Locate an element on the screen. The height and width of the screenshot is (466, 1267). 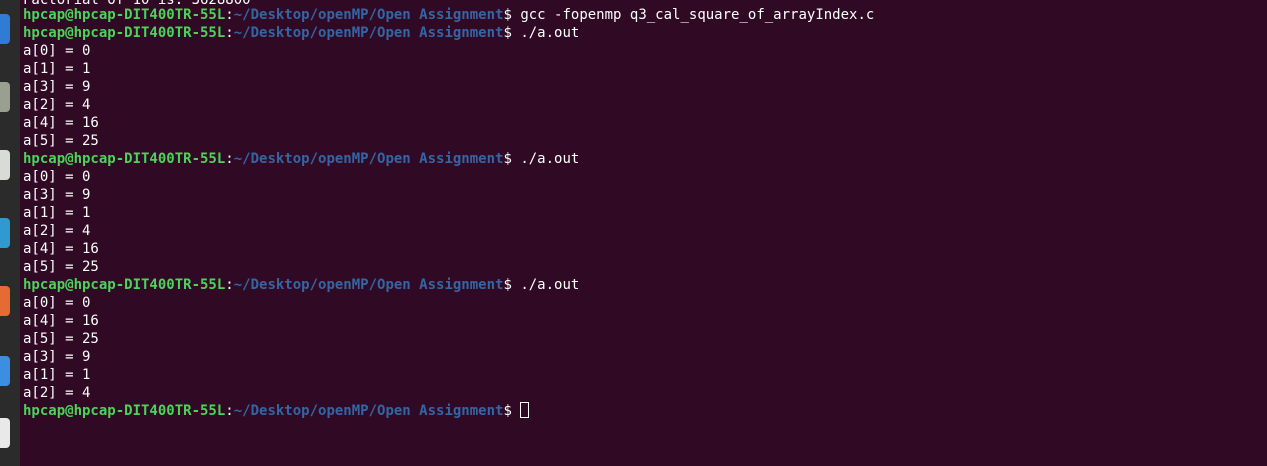
software-center-icon is located at coordinates (5, 301).